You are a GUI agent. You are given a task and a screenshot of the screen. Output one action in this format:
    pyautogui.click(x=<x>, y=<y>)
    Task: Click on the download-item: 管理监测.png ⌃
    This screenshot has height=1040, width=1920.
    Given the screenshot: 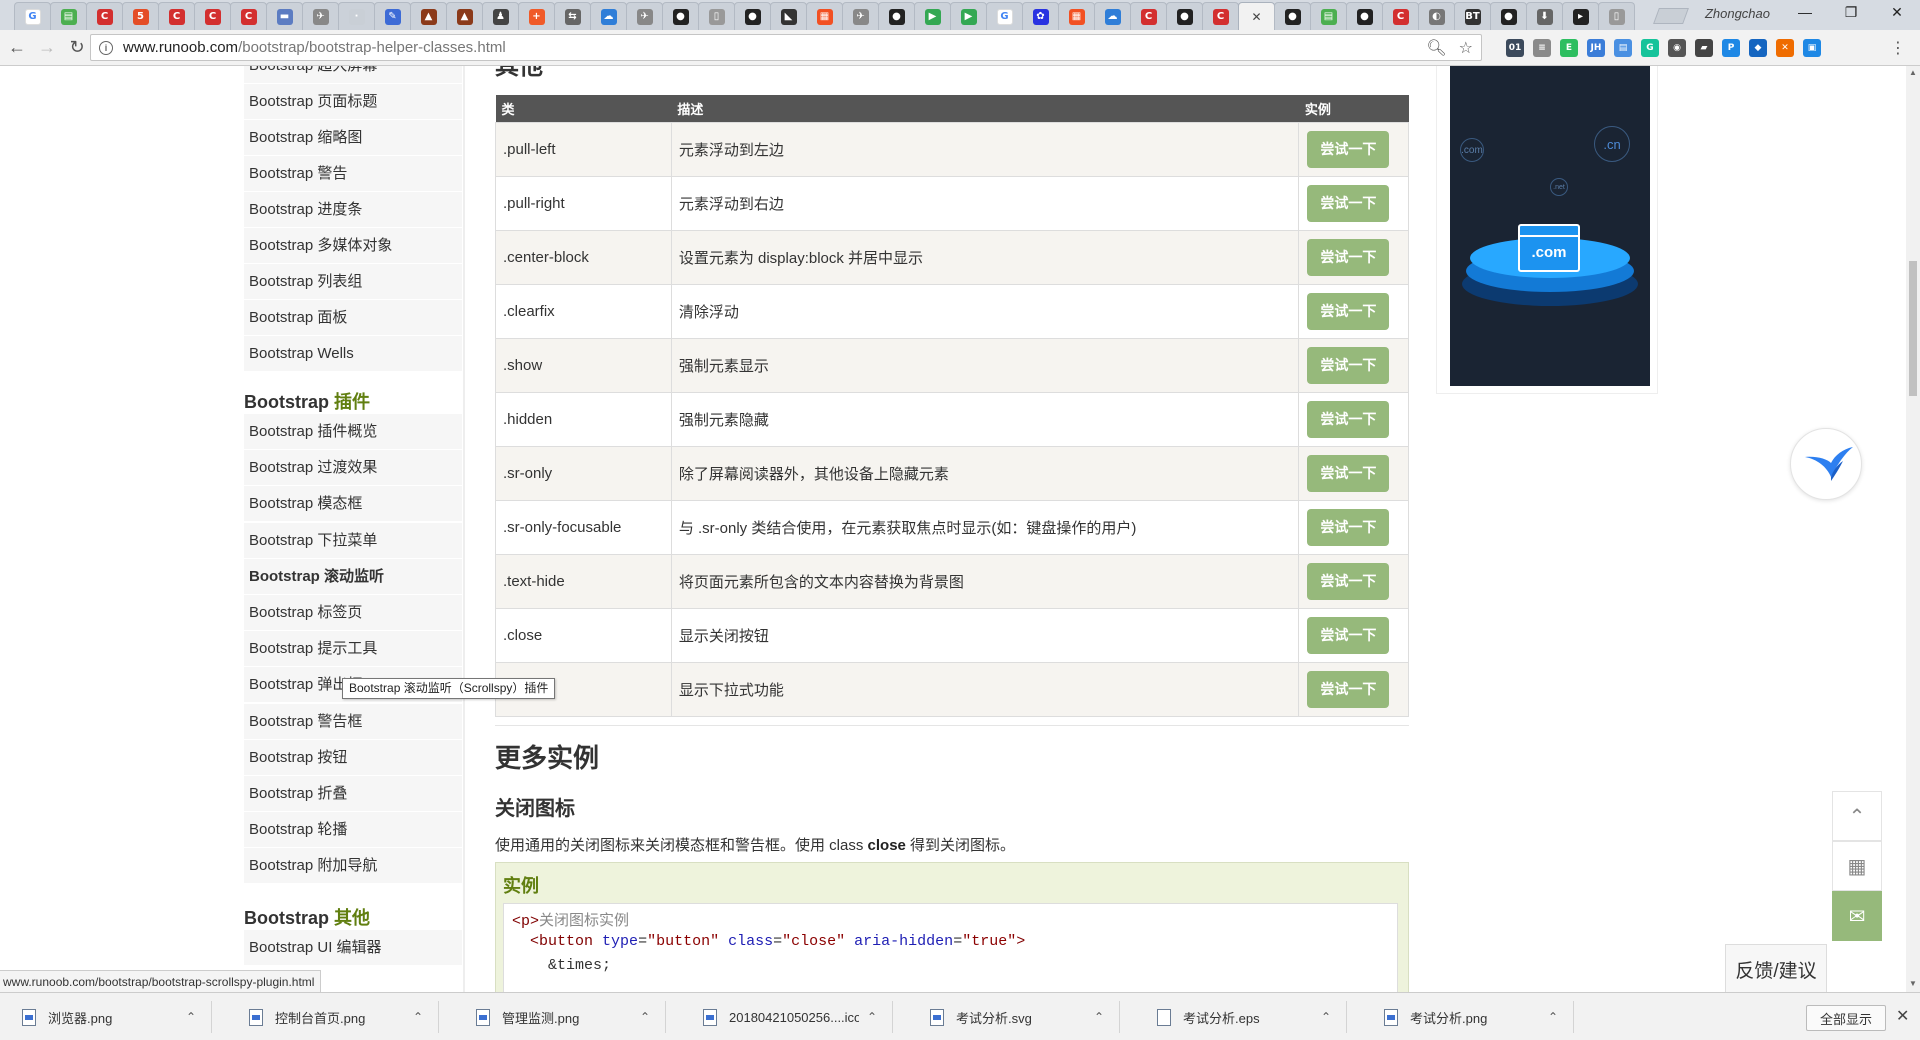 What is the action you would take?
    pyautogui.click(x=560, y=1017)
    